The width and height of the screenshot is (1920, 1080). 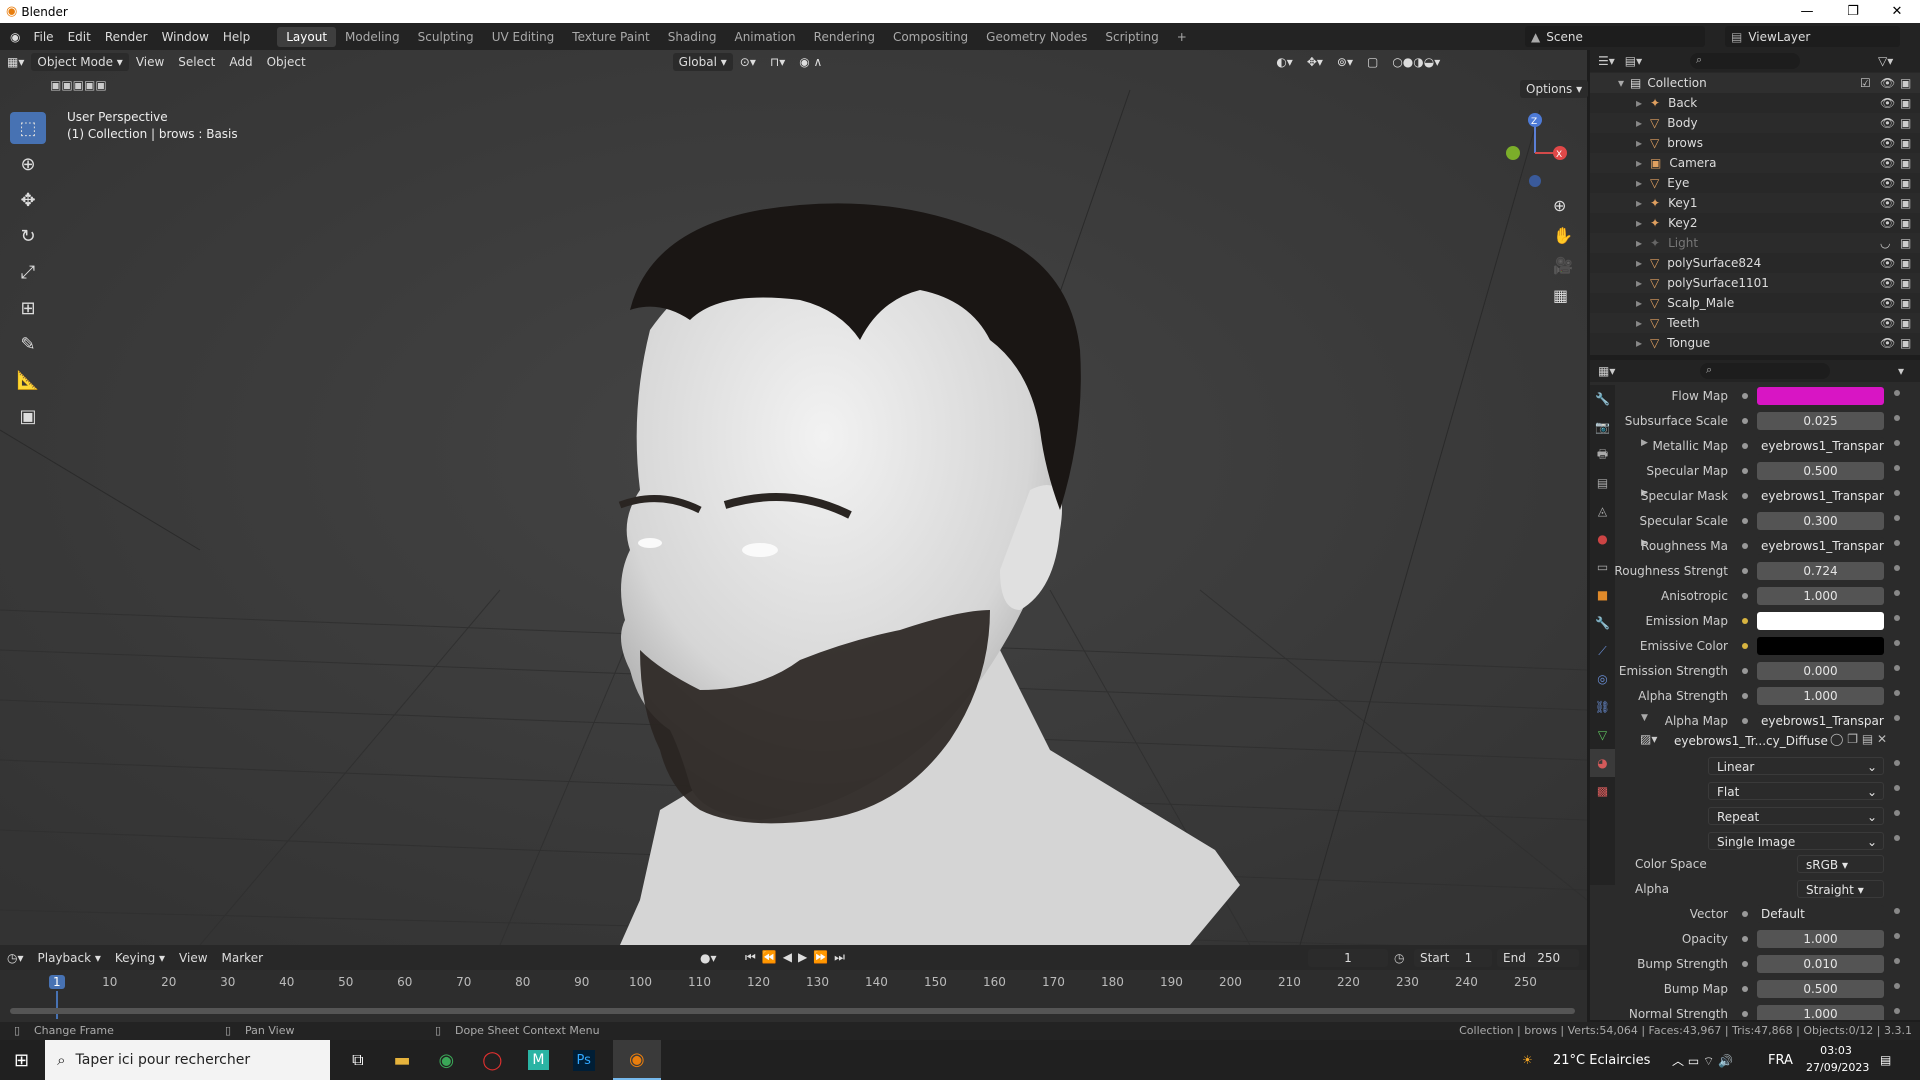 What do you see at coordinates (1853, 11) in the screenshot?
I see `maximize-button: ❐` at bounding box center [1853, 11].